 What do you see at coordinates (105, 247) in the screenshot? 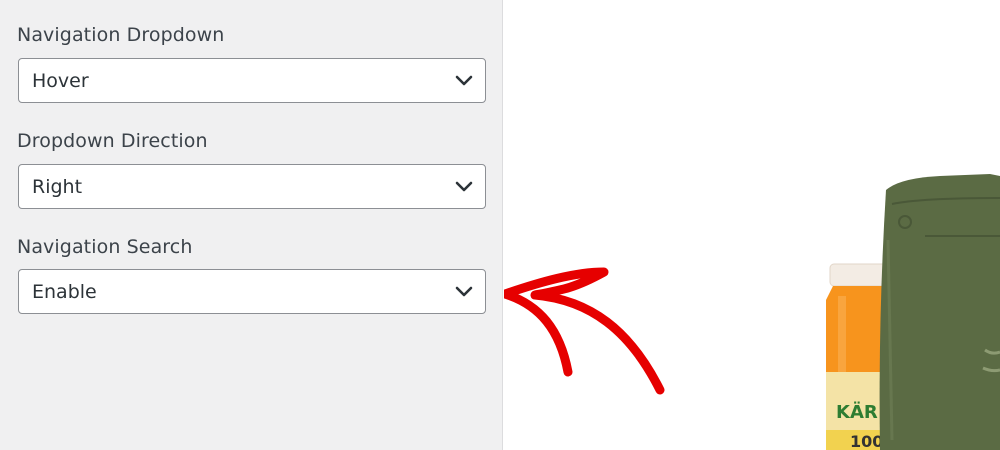
I see `navigation-search-label: Navigation Search` at bounding box center [105, 247].